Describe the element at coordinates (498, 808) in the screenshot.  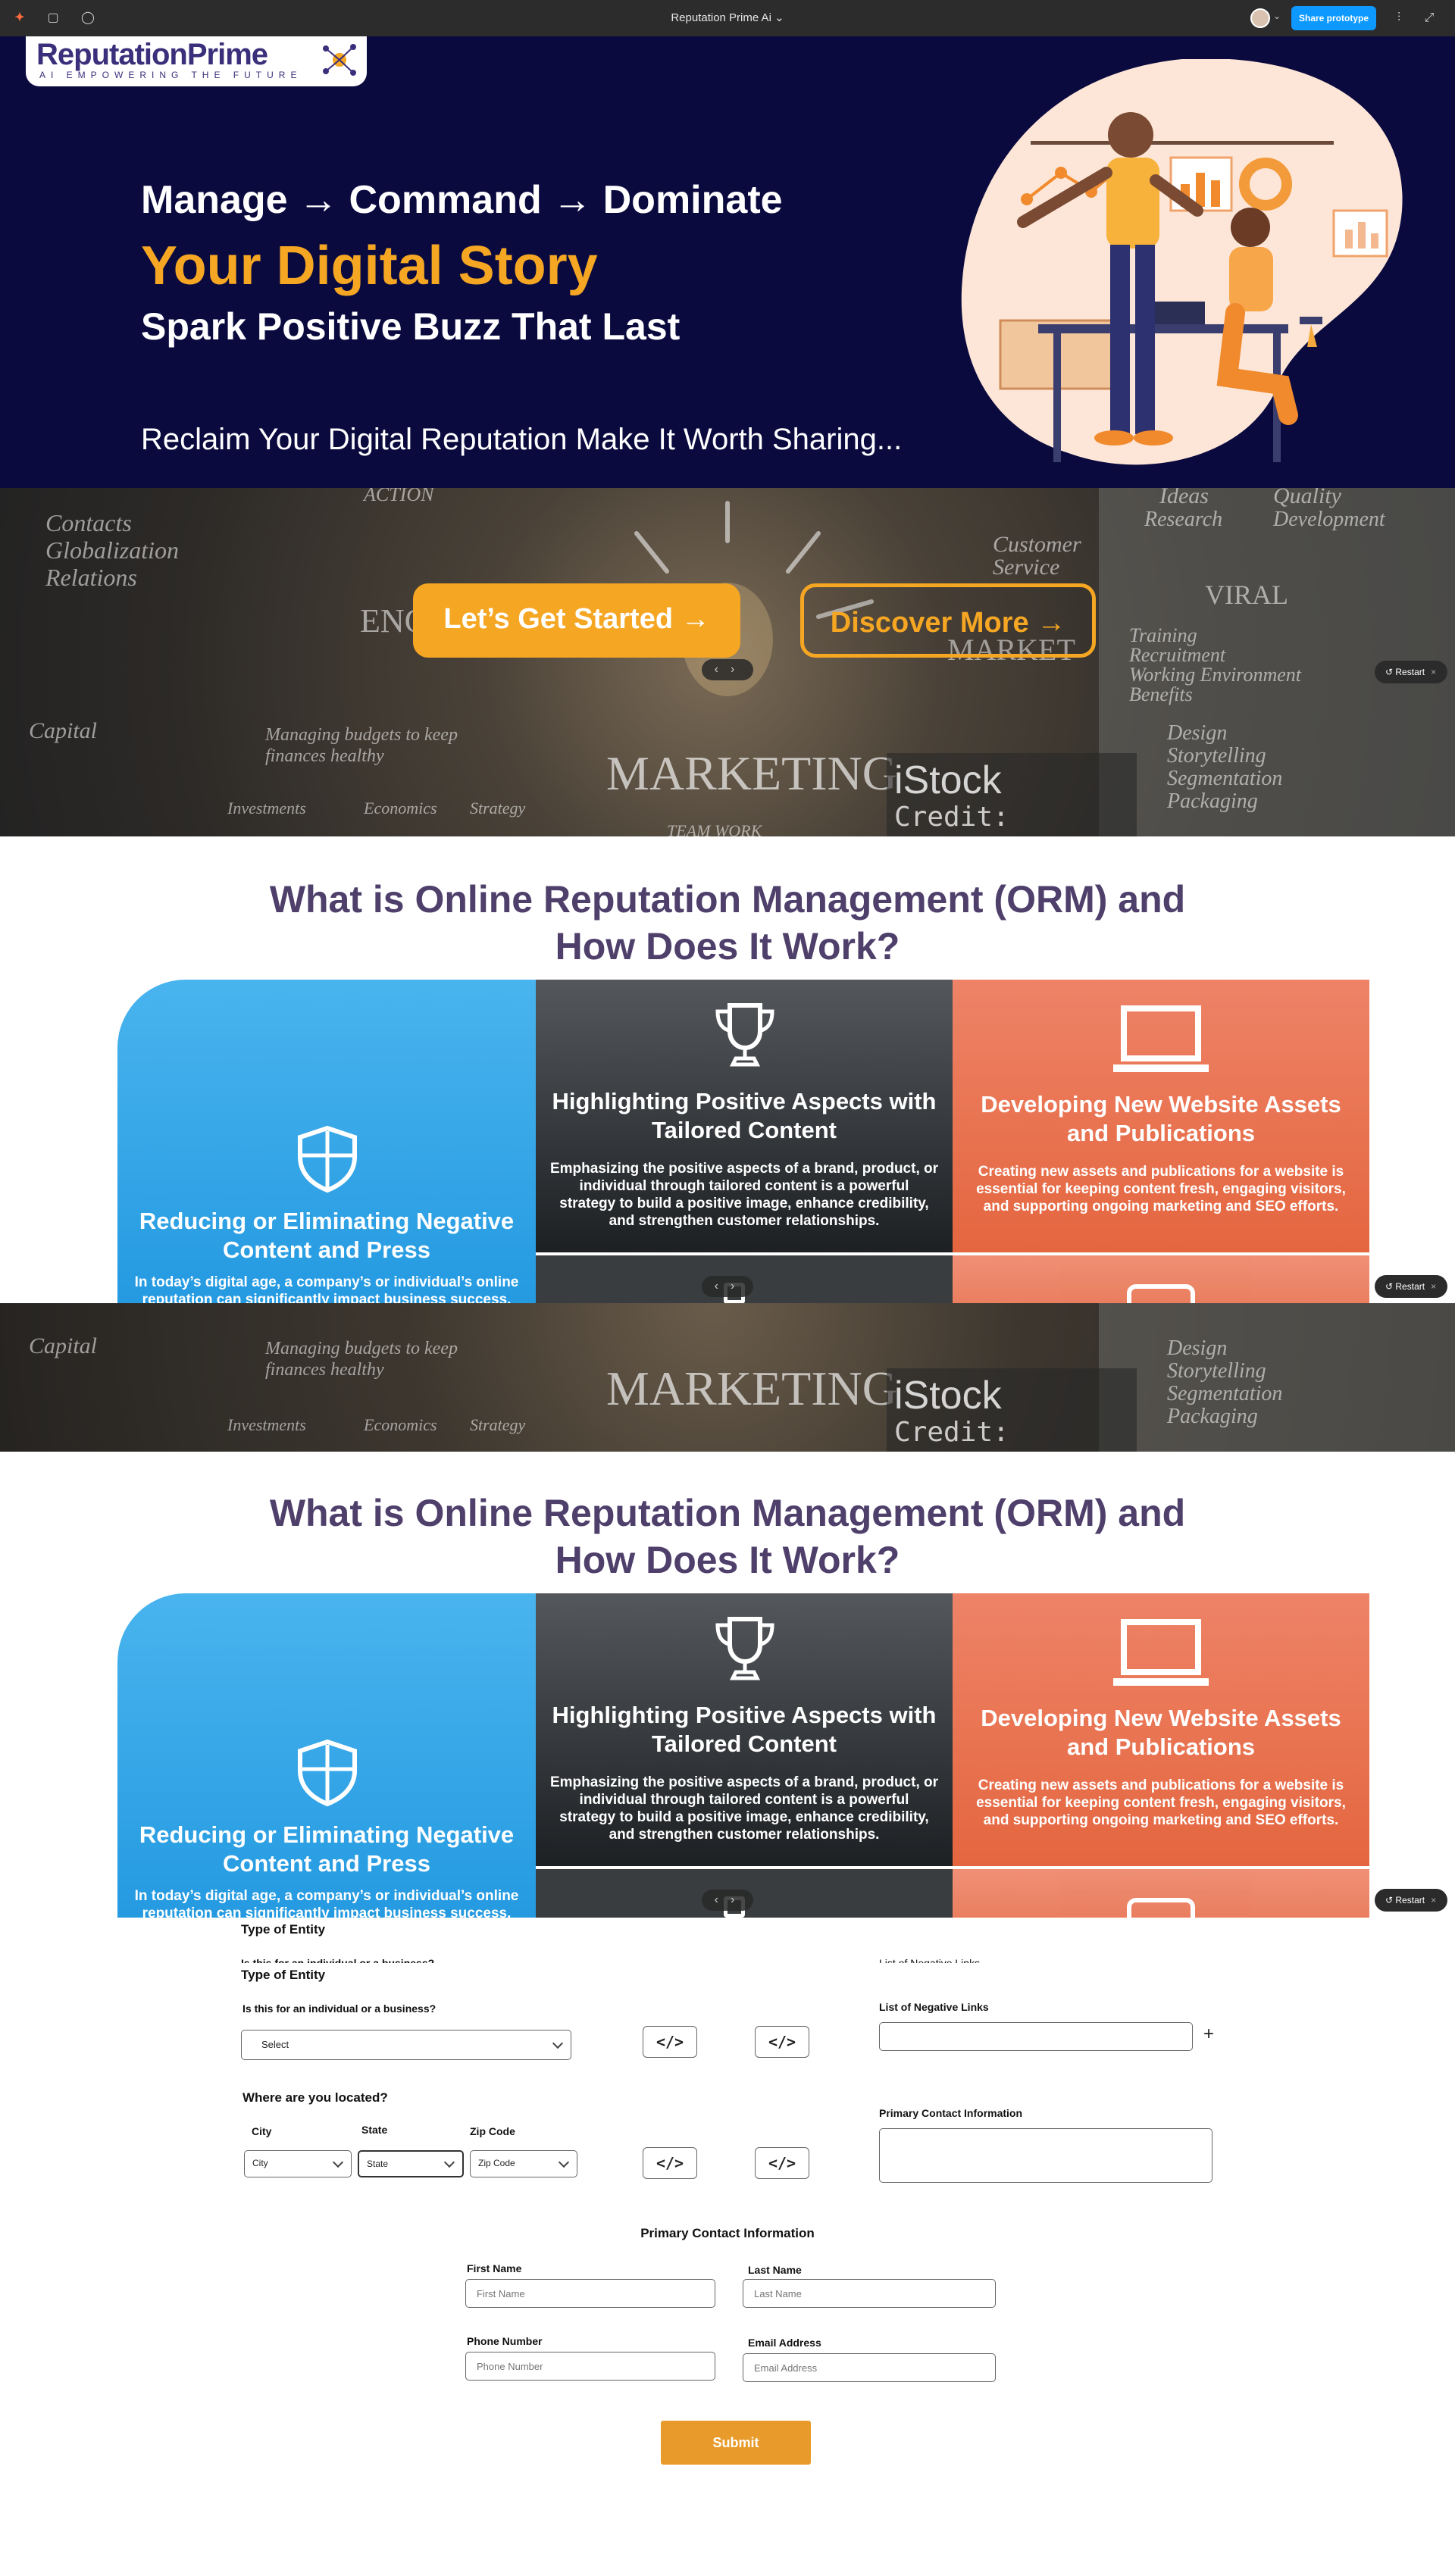
I see `chalk-word-strategy: Strategy` at that location.